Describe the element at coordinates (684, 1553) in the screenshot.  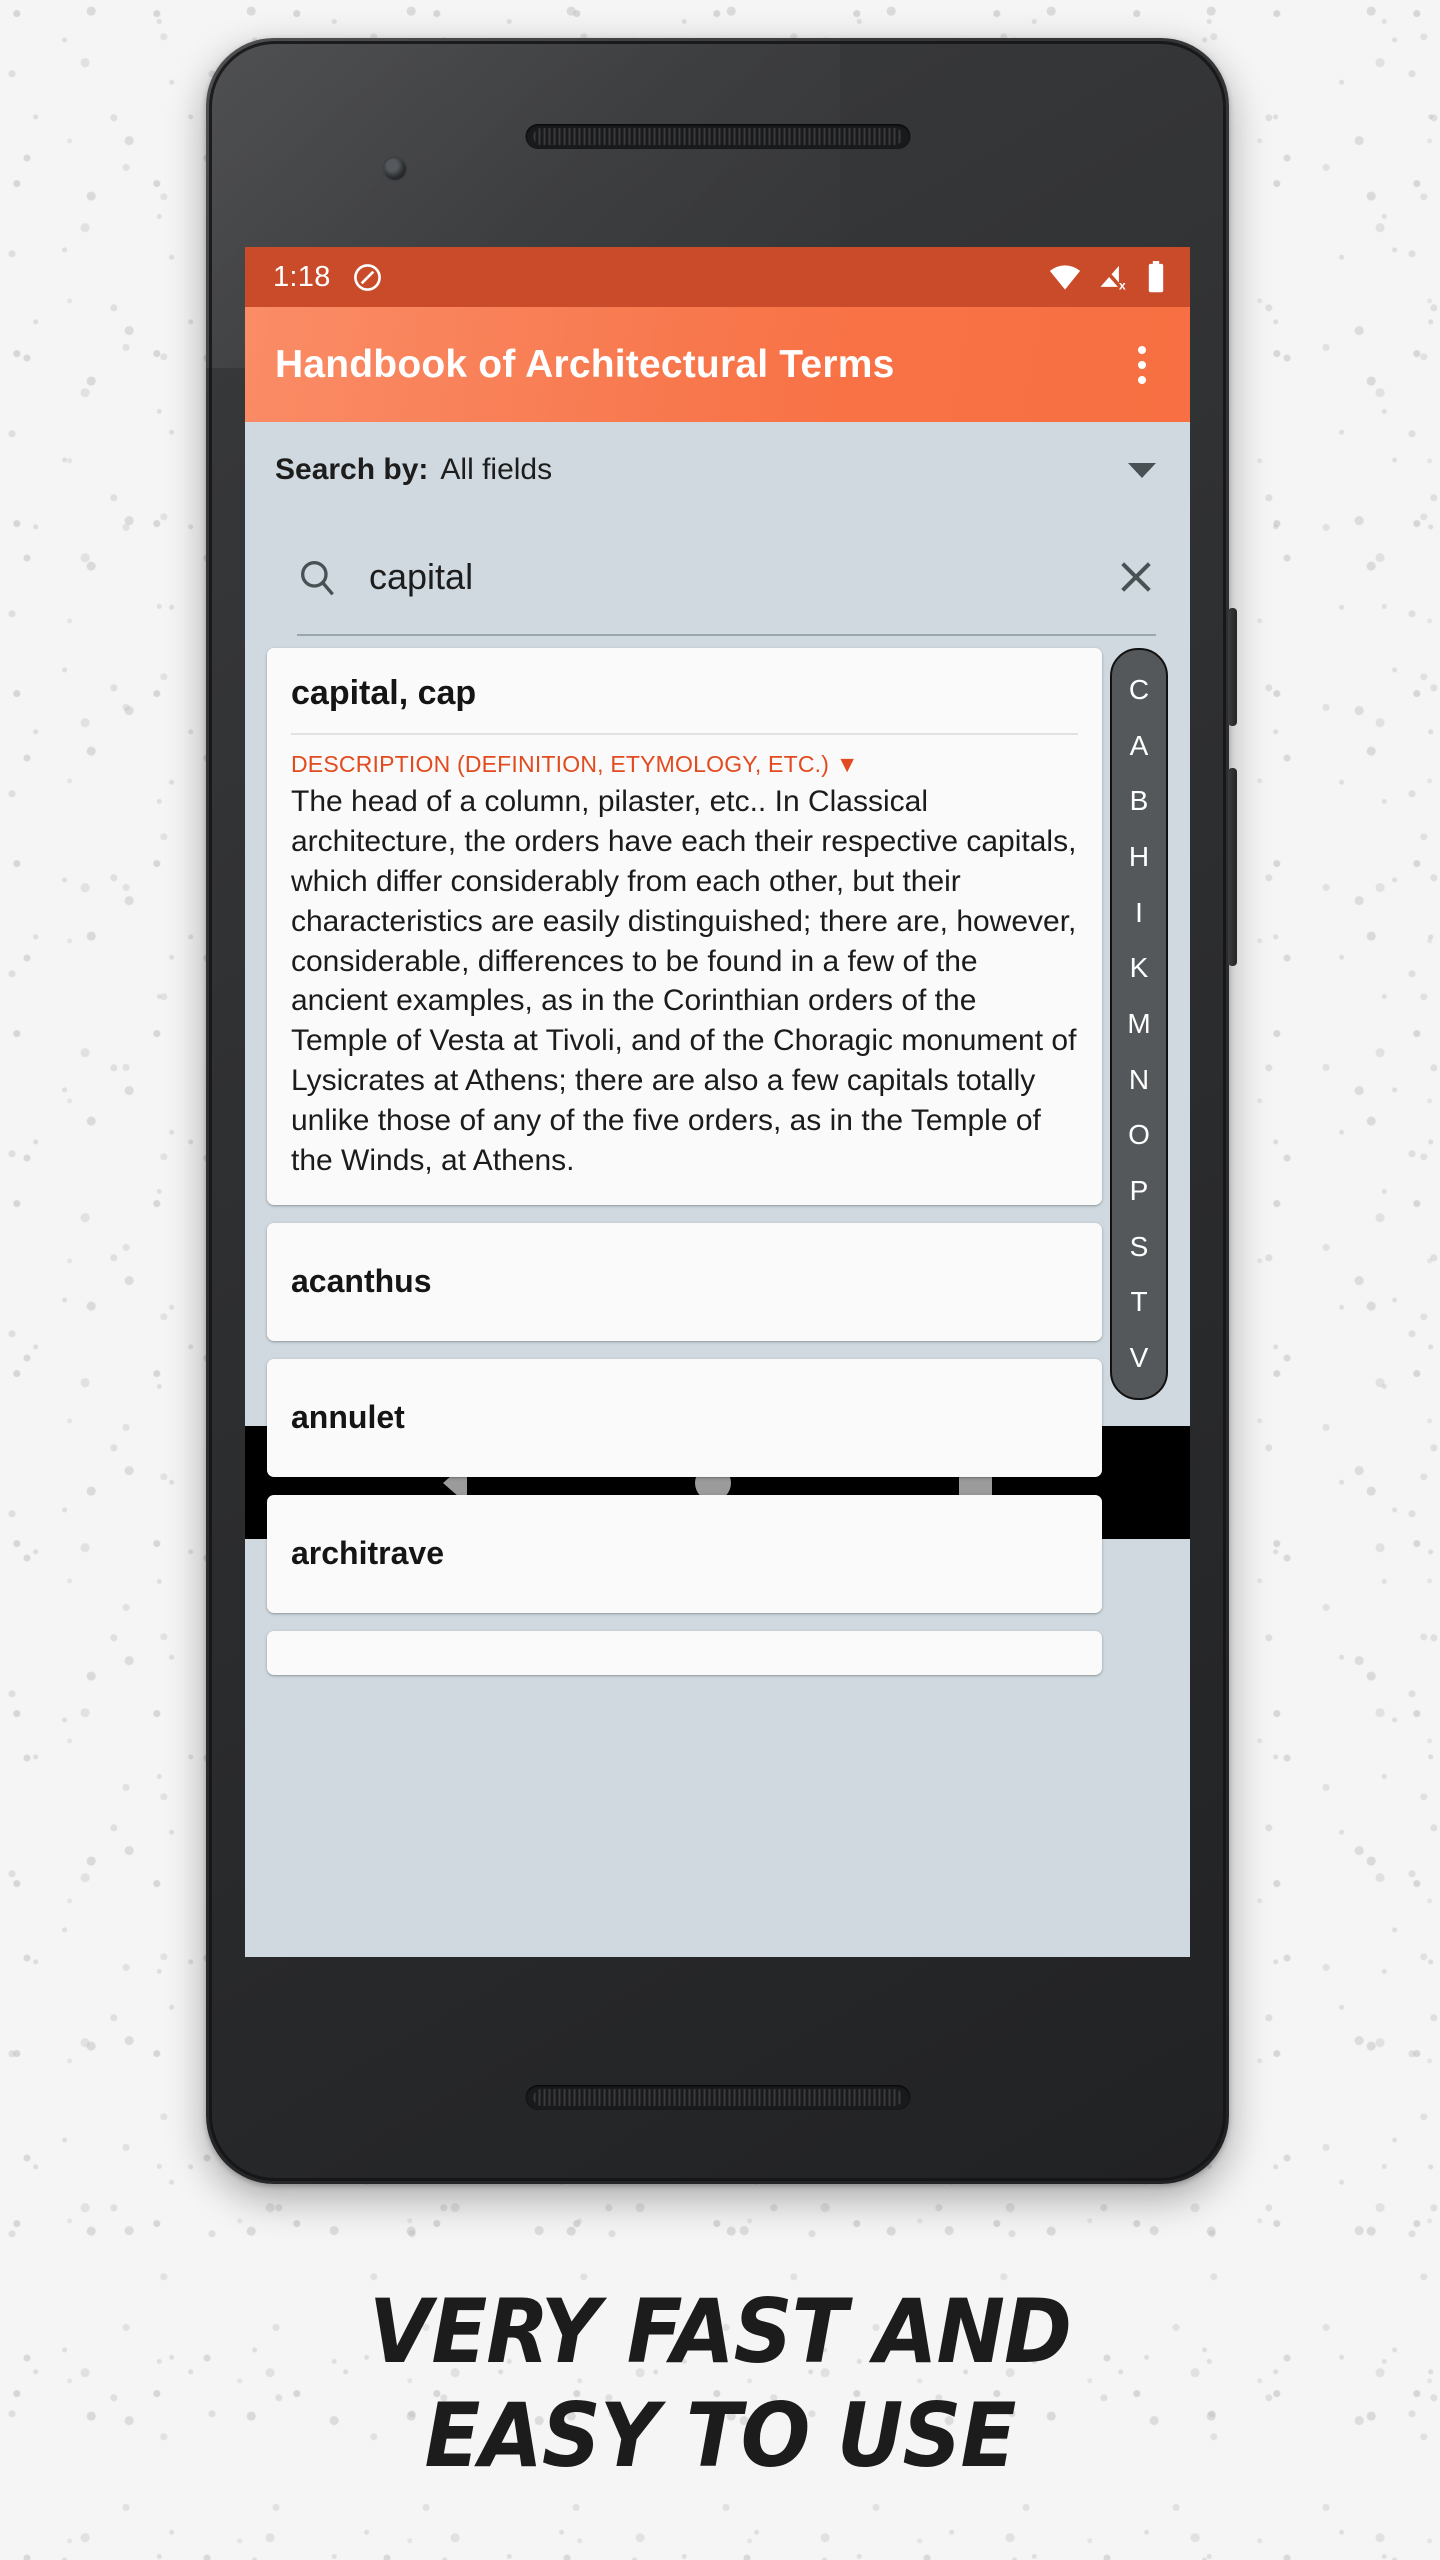
I see `list-item: architrave` at that location.